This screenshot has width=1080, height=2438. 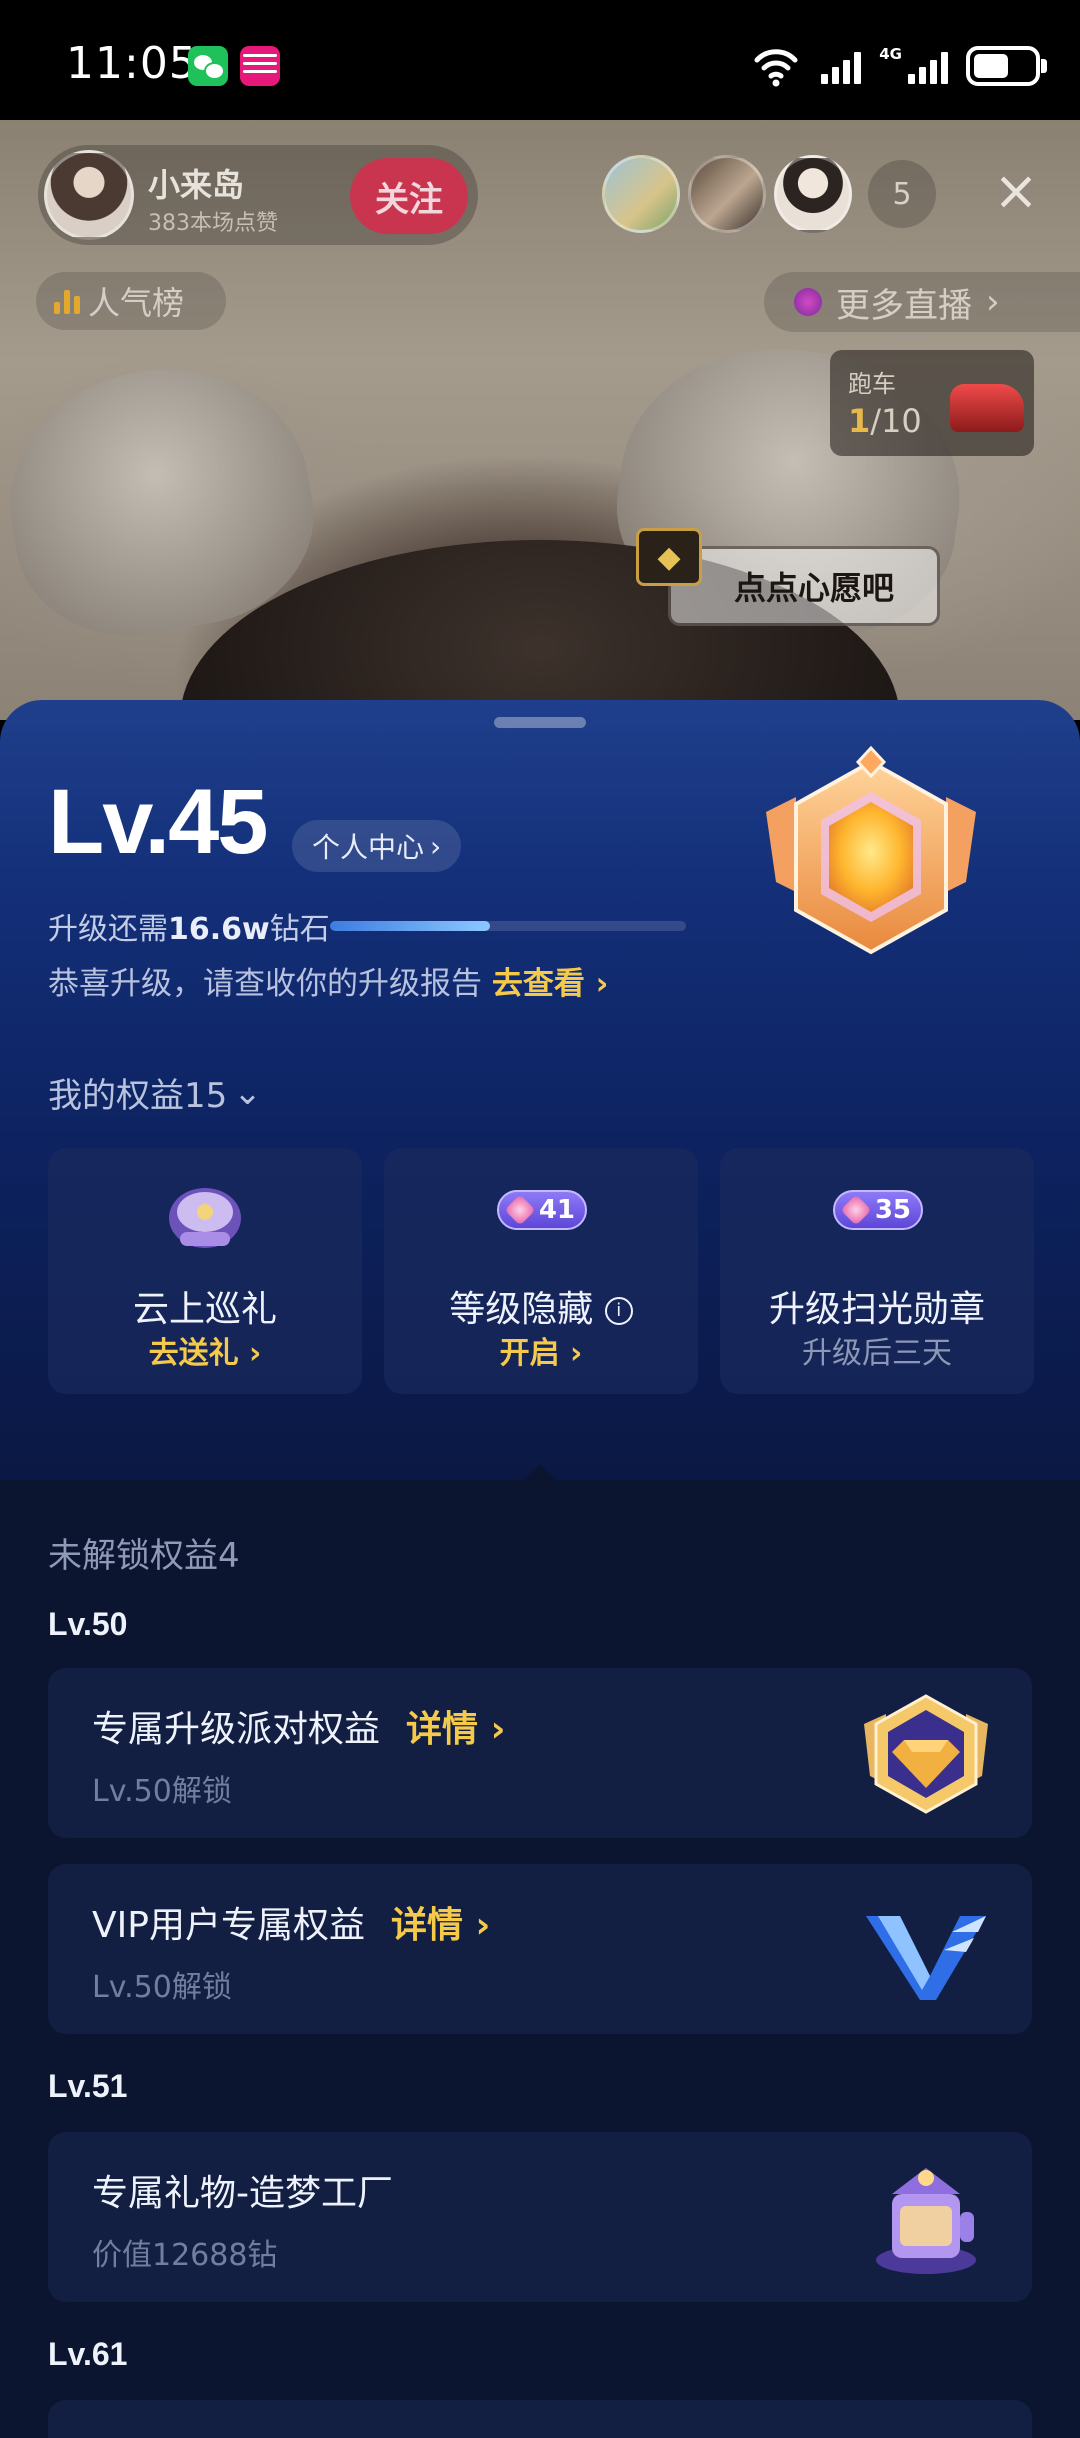 I want to click on viewer-count: 5, so click(x=902, y=194).